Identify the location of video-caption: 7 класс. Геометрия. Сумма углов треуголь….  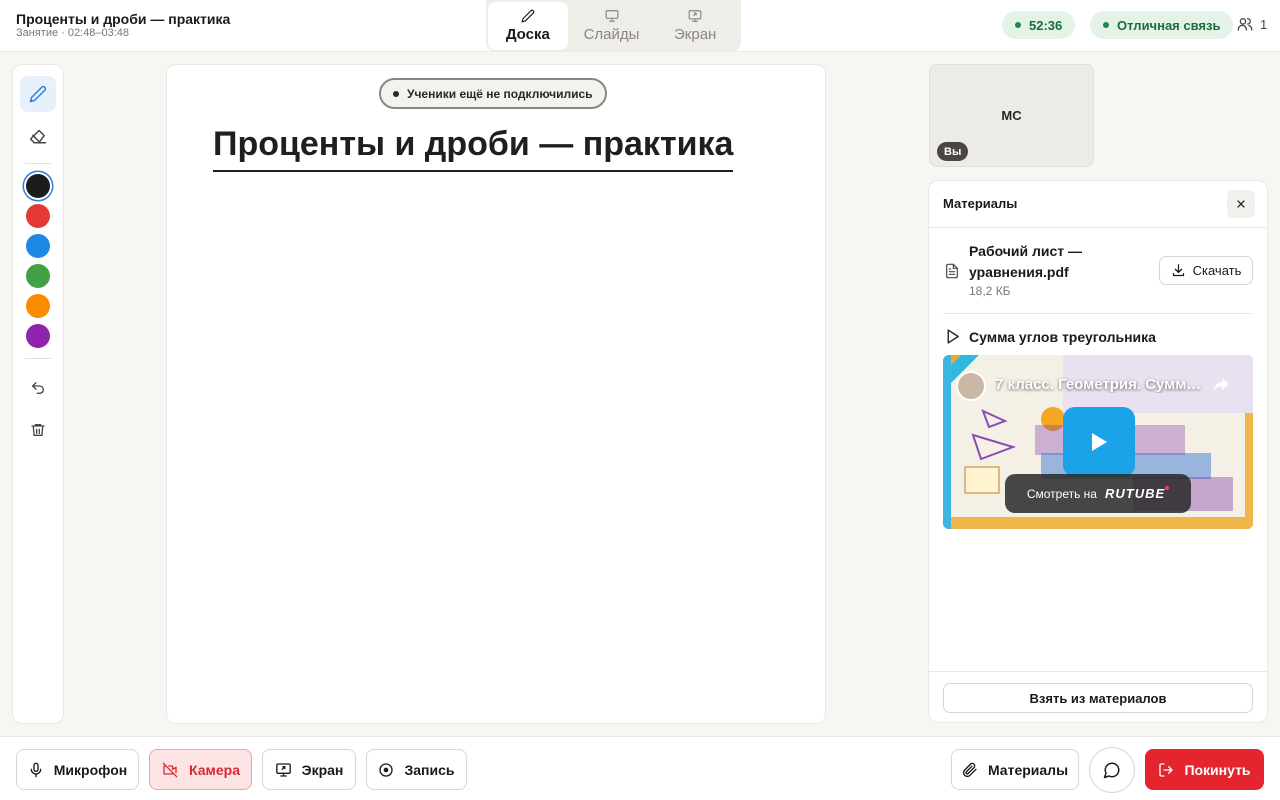
(1100, 384).